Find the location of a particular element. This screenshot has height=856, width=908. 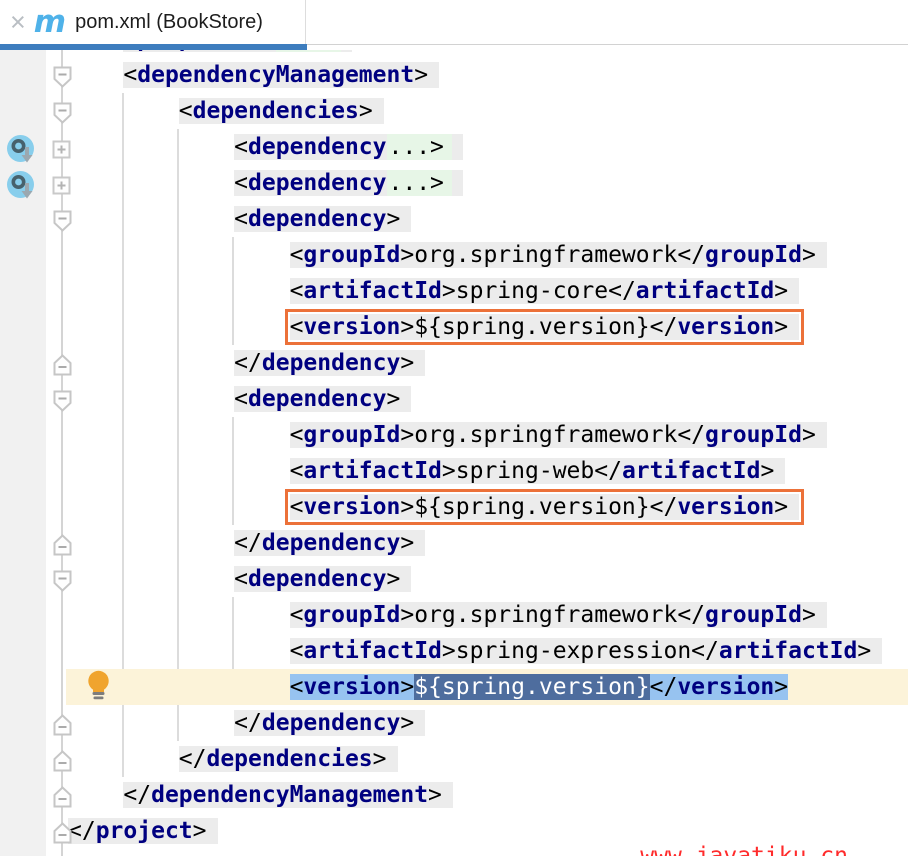

code-text: </dependency> is located at coordinates (330, 363).